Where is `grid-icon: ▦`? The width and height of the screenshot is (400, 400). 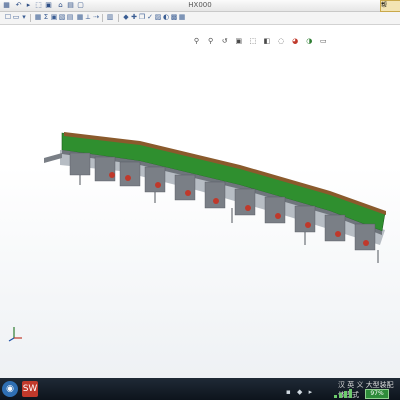
grid-icon: ▦ is located at coordinates (80, 17).